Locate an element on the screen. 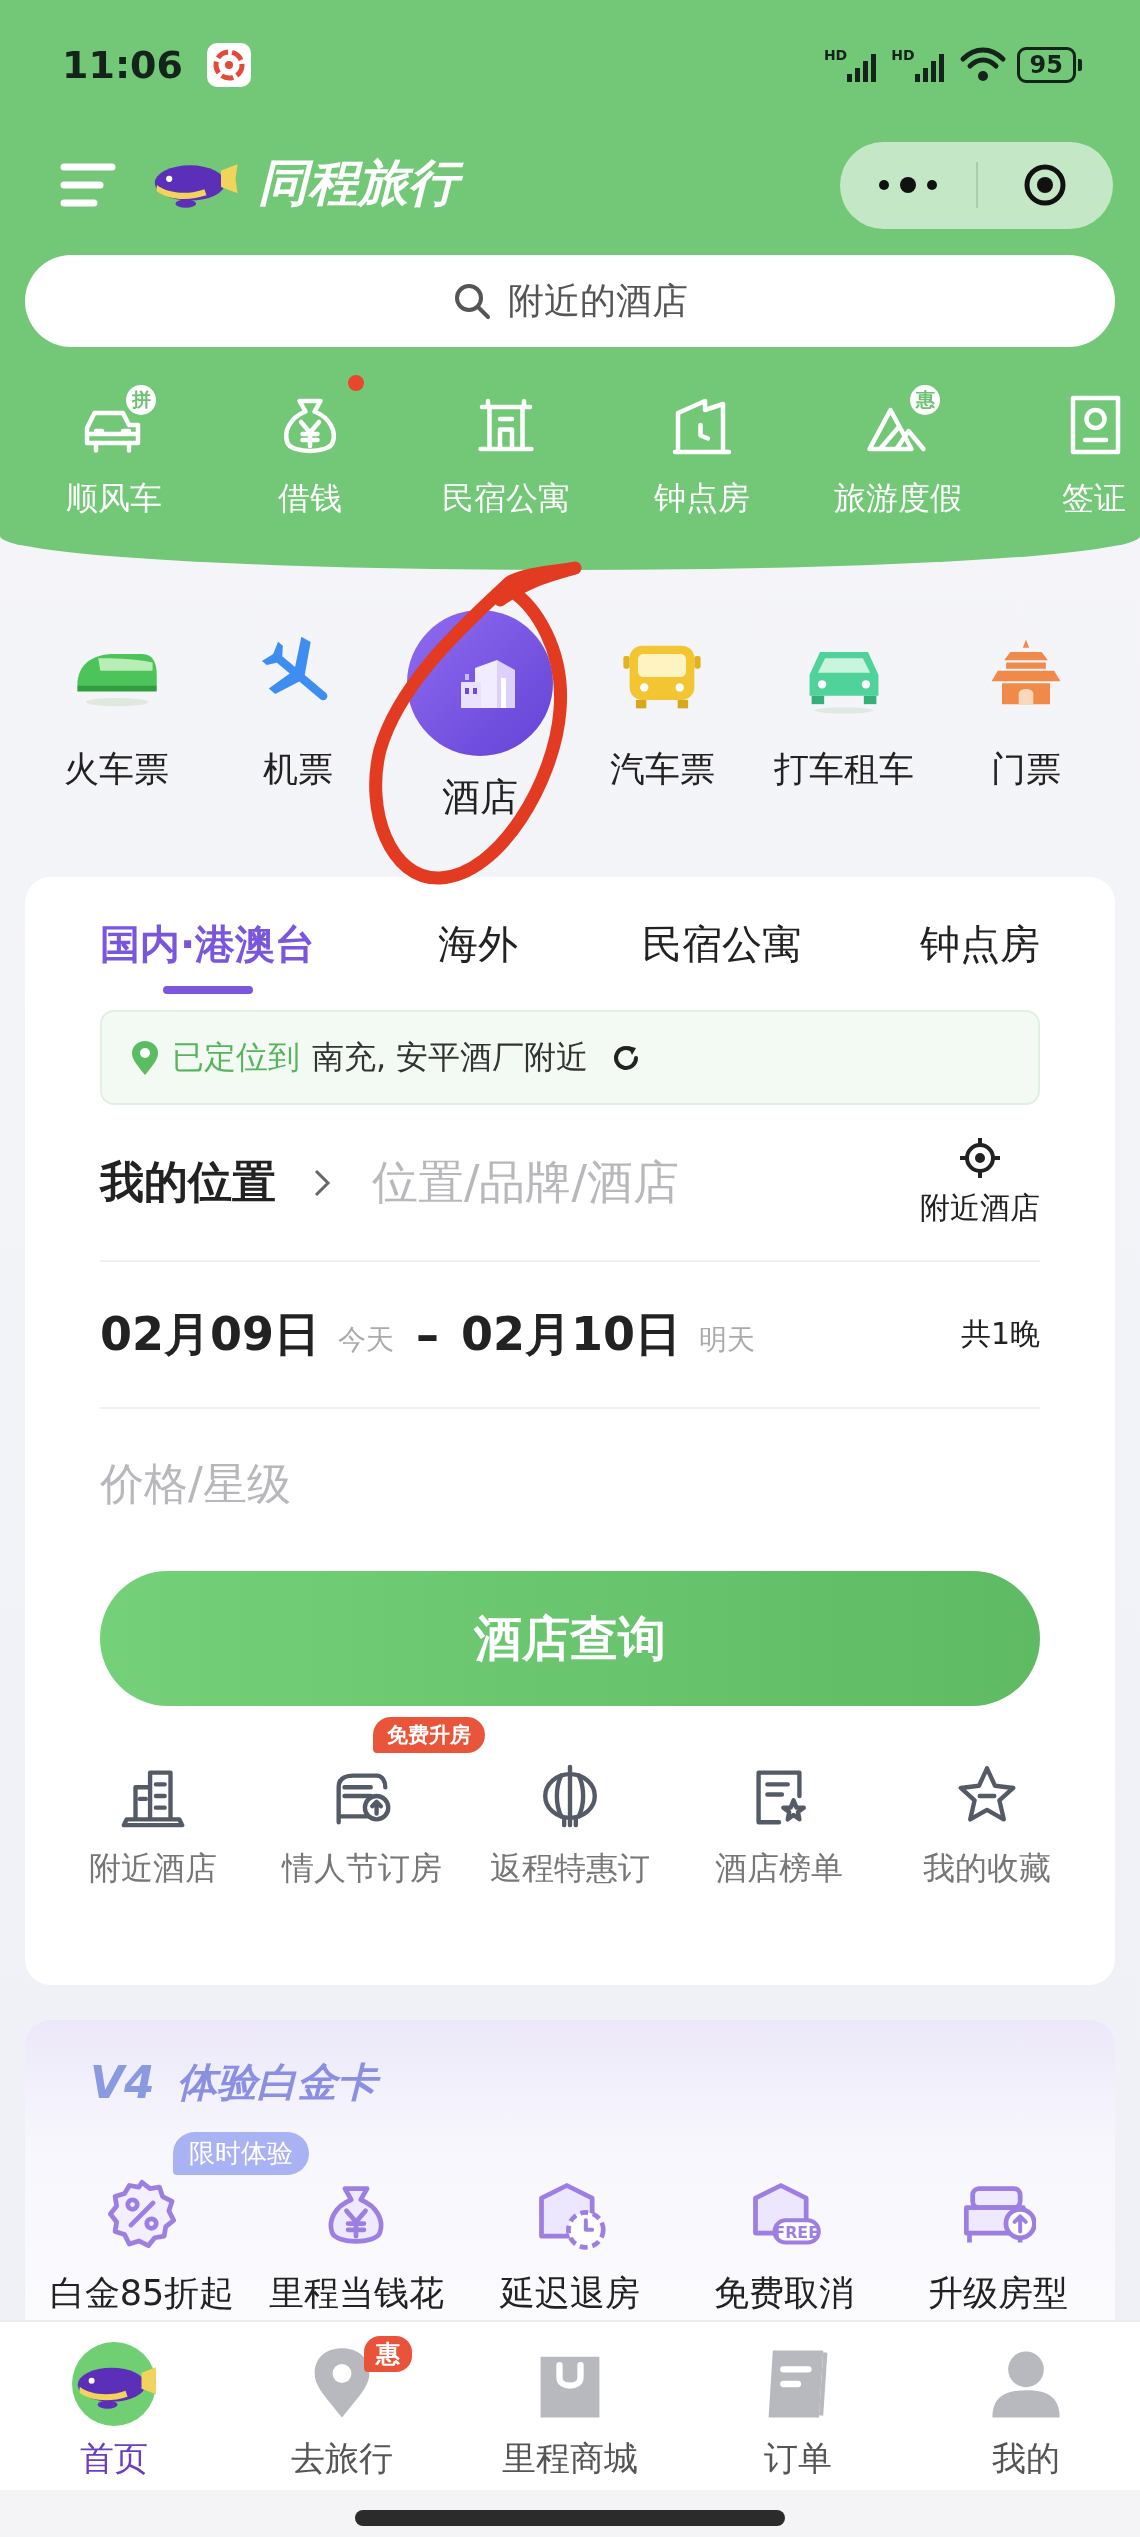 The height and width of the screenshot is (2537, 1140). benefit-label: 延迟退房 is located at coordinates (570, 2293).